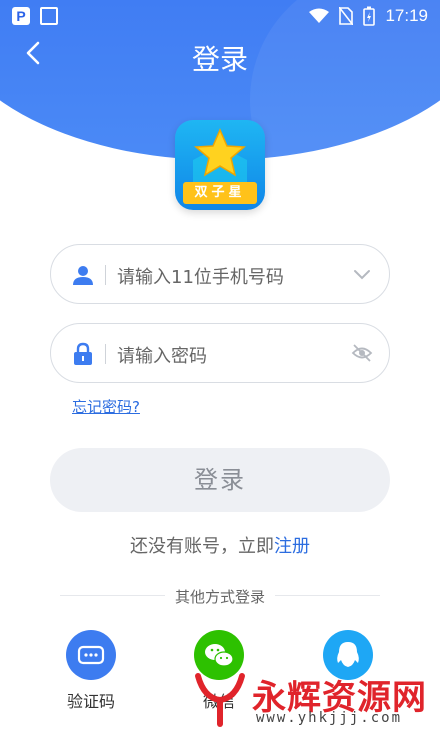 This screenshot has height=730, width=440. Describe the element at coordinates (220, 193) in the screenshot. I see `logo-label: 双子星` at that location.